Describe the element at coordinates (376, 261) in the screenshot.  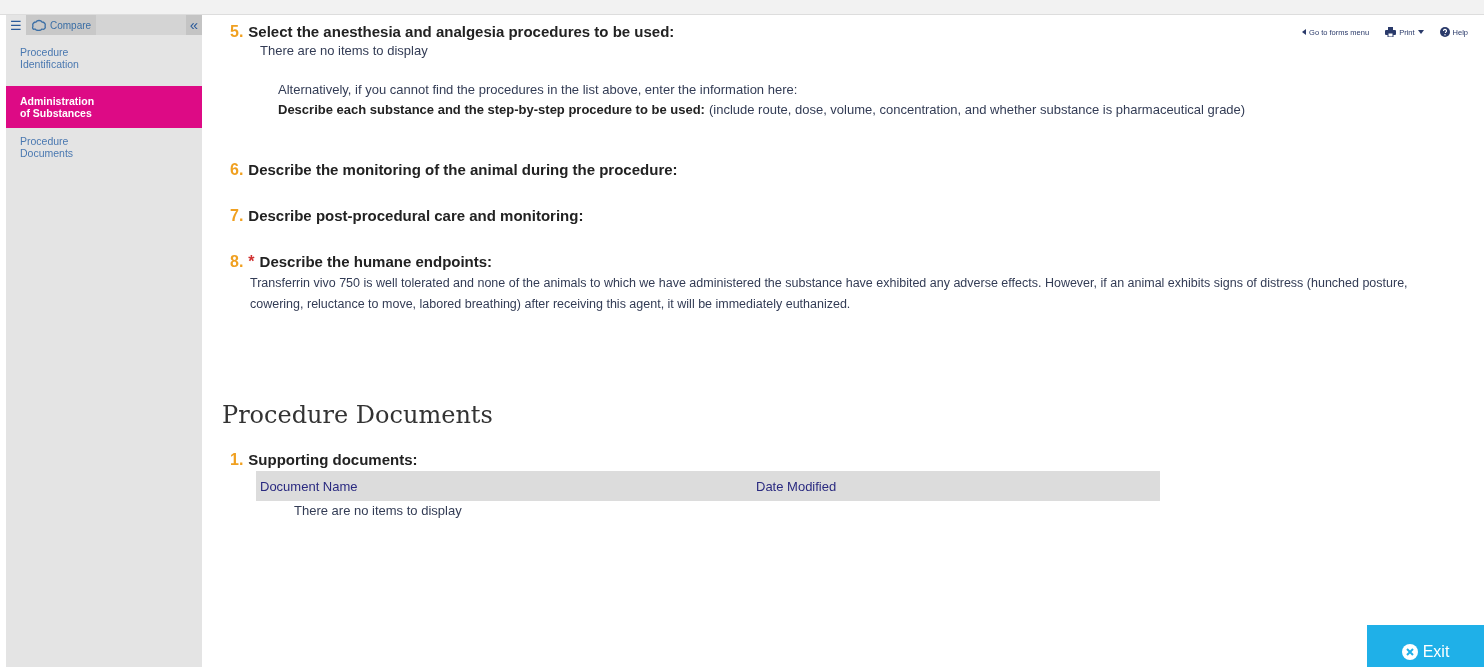
I see `question-title: Describe the humane endpoints:` at that location.